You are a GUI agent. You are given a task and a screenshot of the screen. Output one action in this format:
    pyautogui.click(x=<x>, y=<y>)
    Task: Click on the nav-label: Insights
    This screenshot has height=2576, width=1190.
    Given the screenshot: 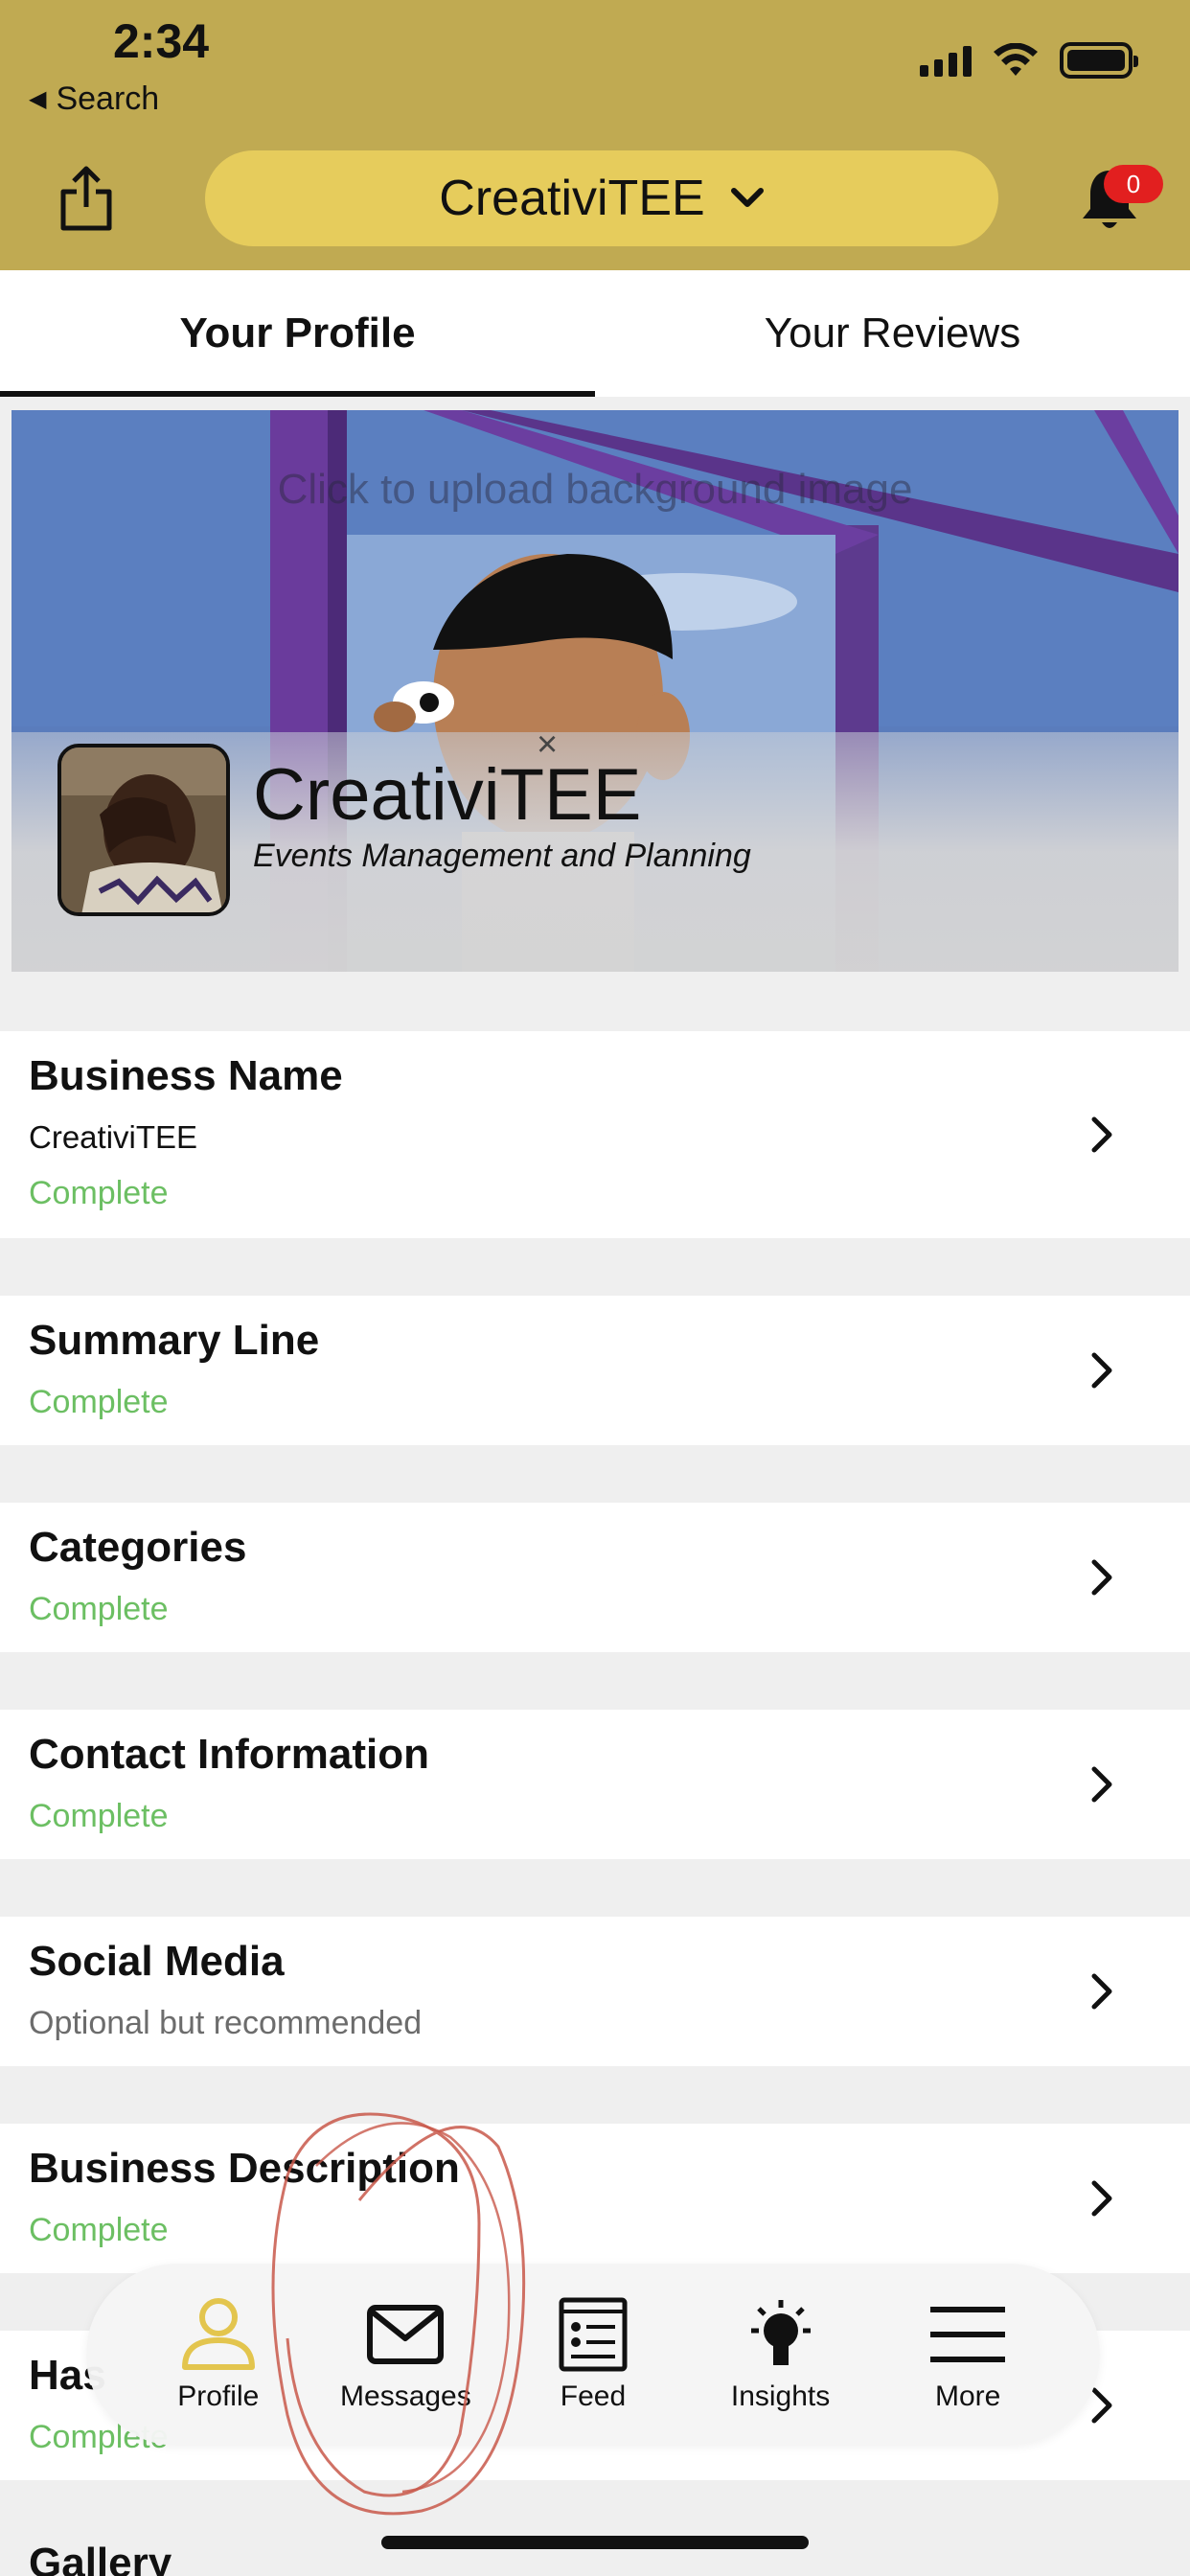 What is the action you would take?
    pyautogui.click(x=780, y=2396)
    